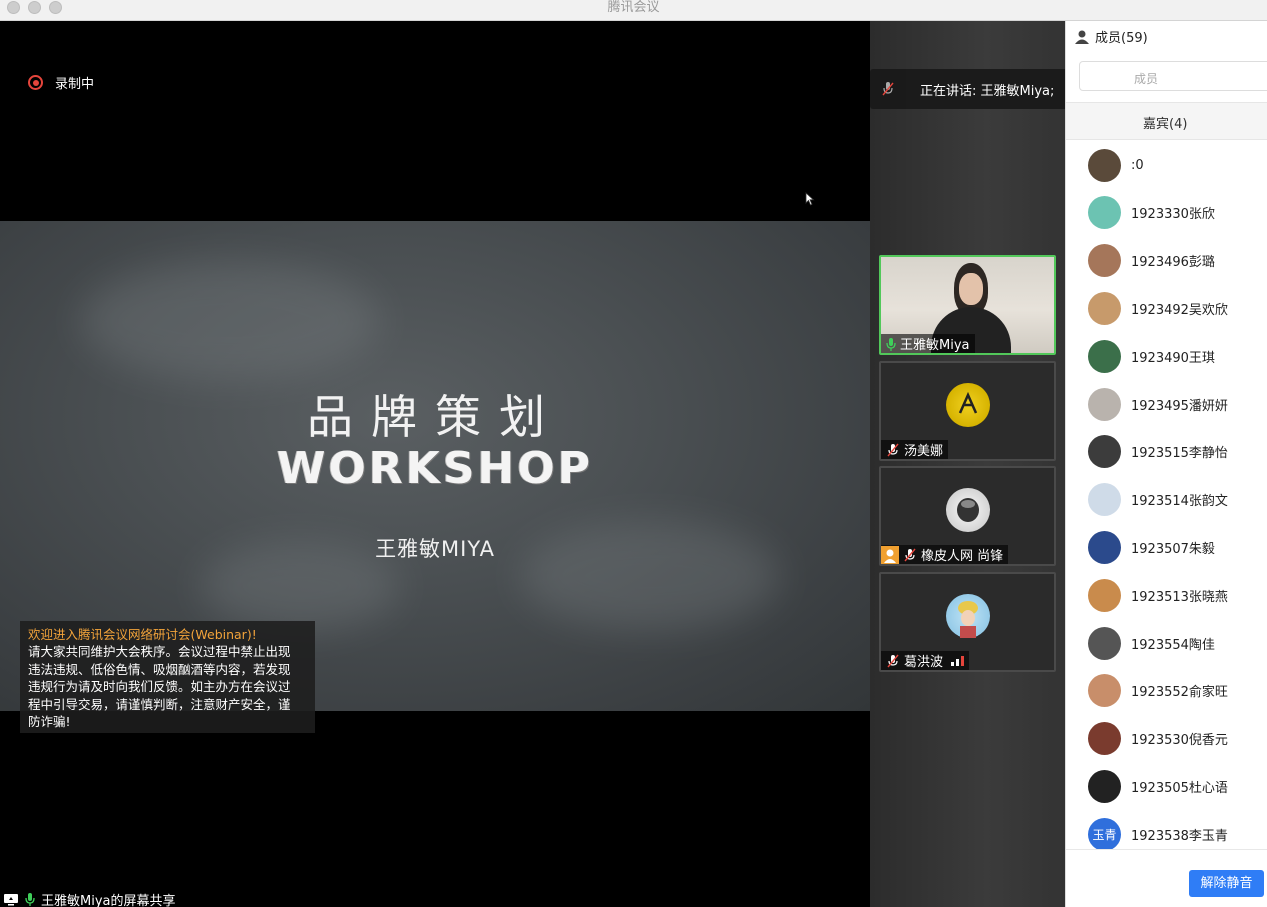 This screenshot has width=1267, height=907. I want to click on member-row: 1923513张晓燕, so click(1158, 595).